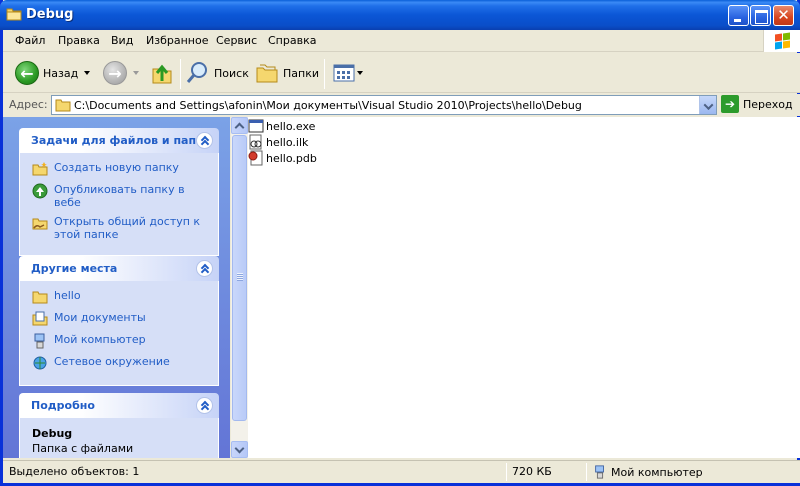 This screenshot has width=800, height=486. Describe the element at coordinates (79, 40) in the screenshot. I see `menu-edit: Правка` at that location.